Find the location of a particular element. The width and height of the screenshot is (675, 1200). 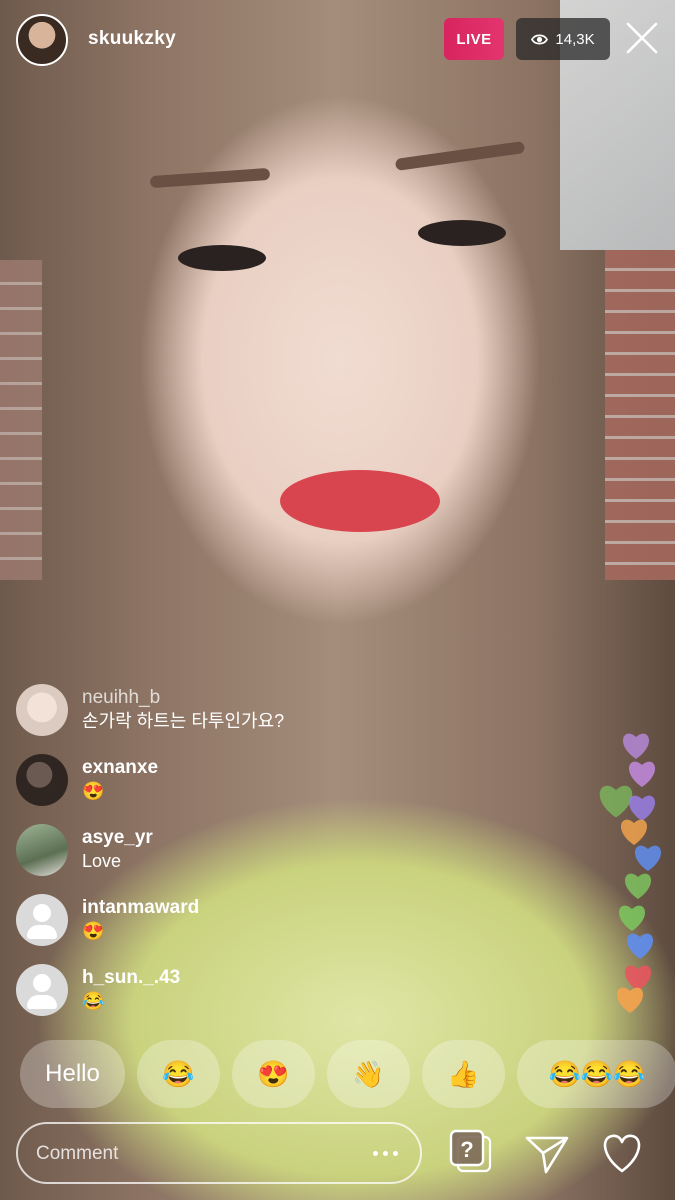

quick-reply-triple-laugh: 😂😂😂 is located at coordinates (596, 1074).